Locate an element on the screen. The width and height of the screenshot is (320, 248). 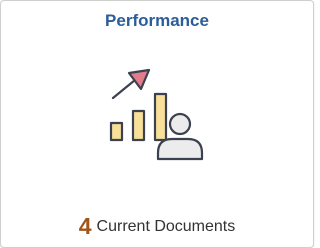
document-count: 4 is located at coordinates (85, 226).